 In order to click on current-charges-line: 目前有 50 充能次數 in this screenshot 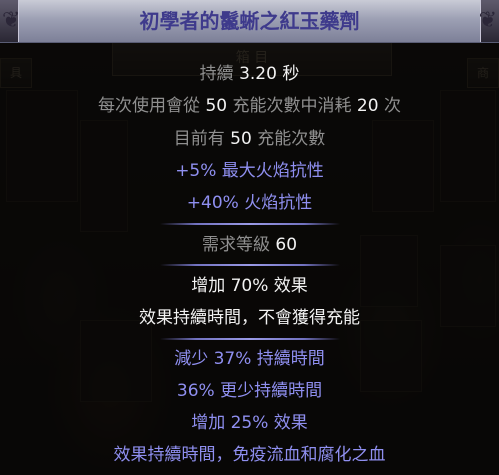, I will do `click(249, 139)`.